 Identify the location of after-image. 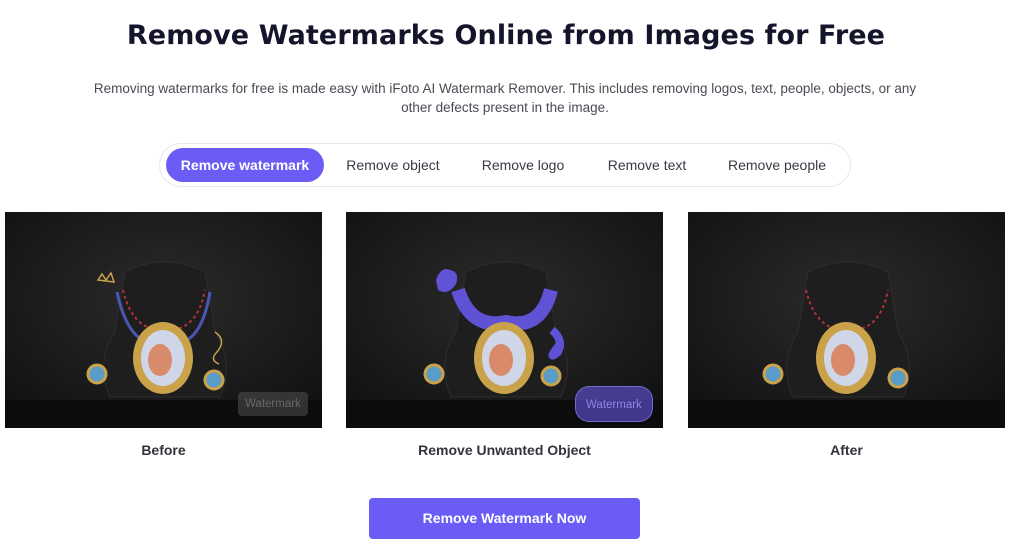
(846, 320).